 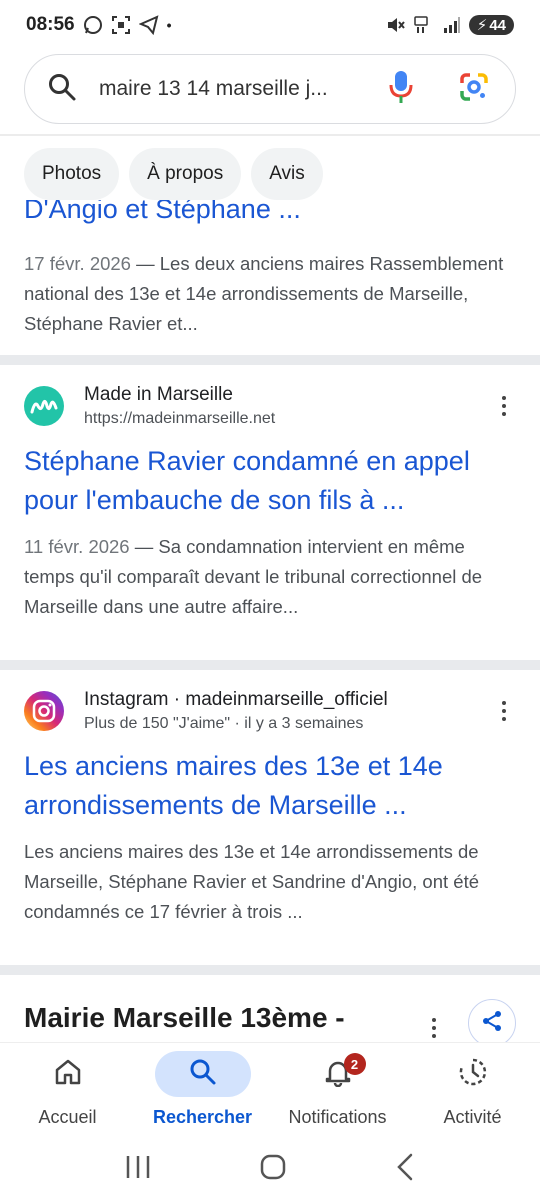 I want to click on signal-bars-icon, so click(x=452, y=25).